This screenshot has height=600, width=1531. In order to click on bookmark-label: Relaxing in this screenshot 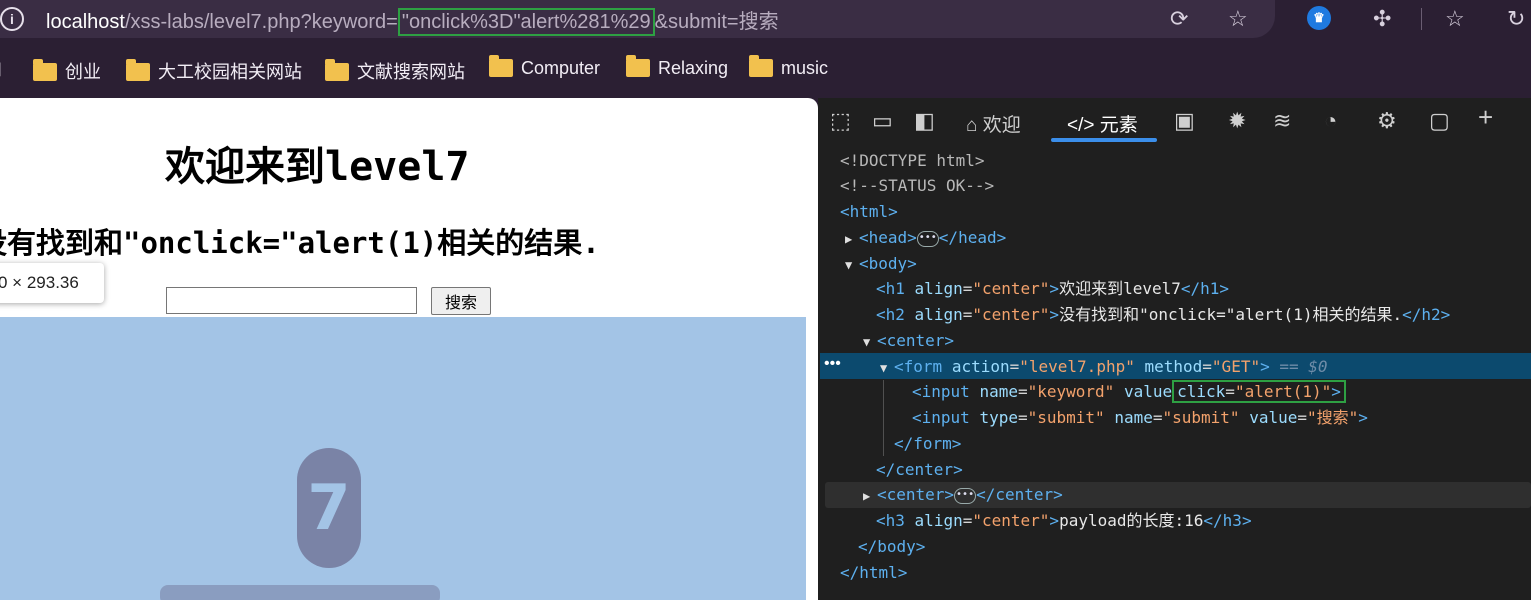, I will do `click(693, 68)`.